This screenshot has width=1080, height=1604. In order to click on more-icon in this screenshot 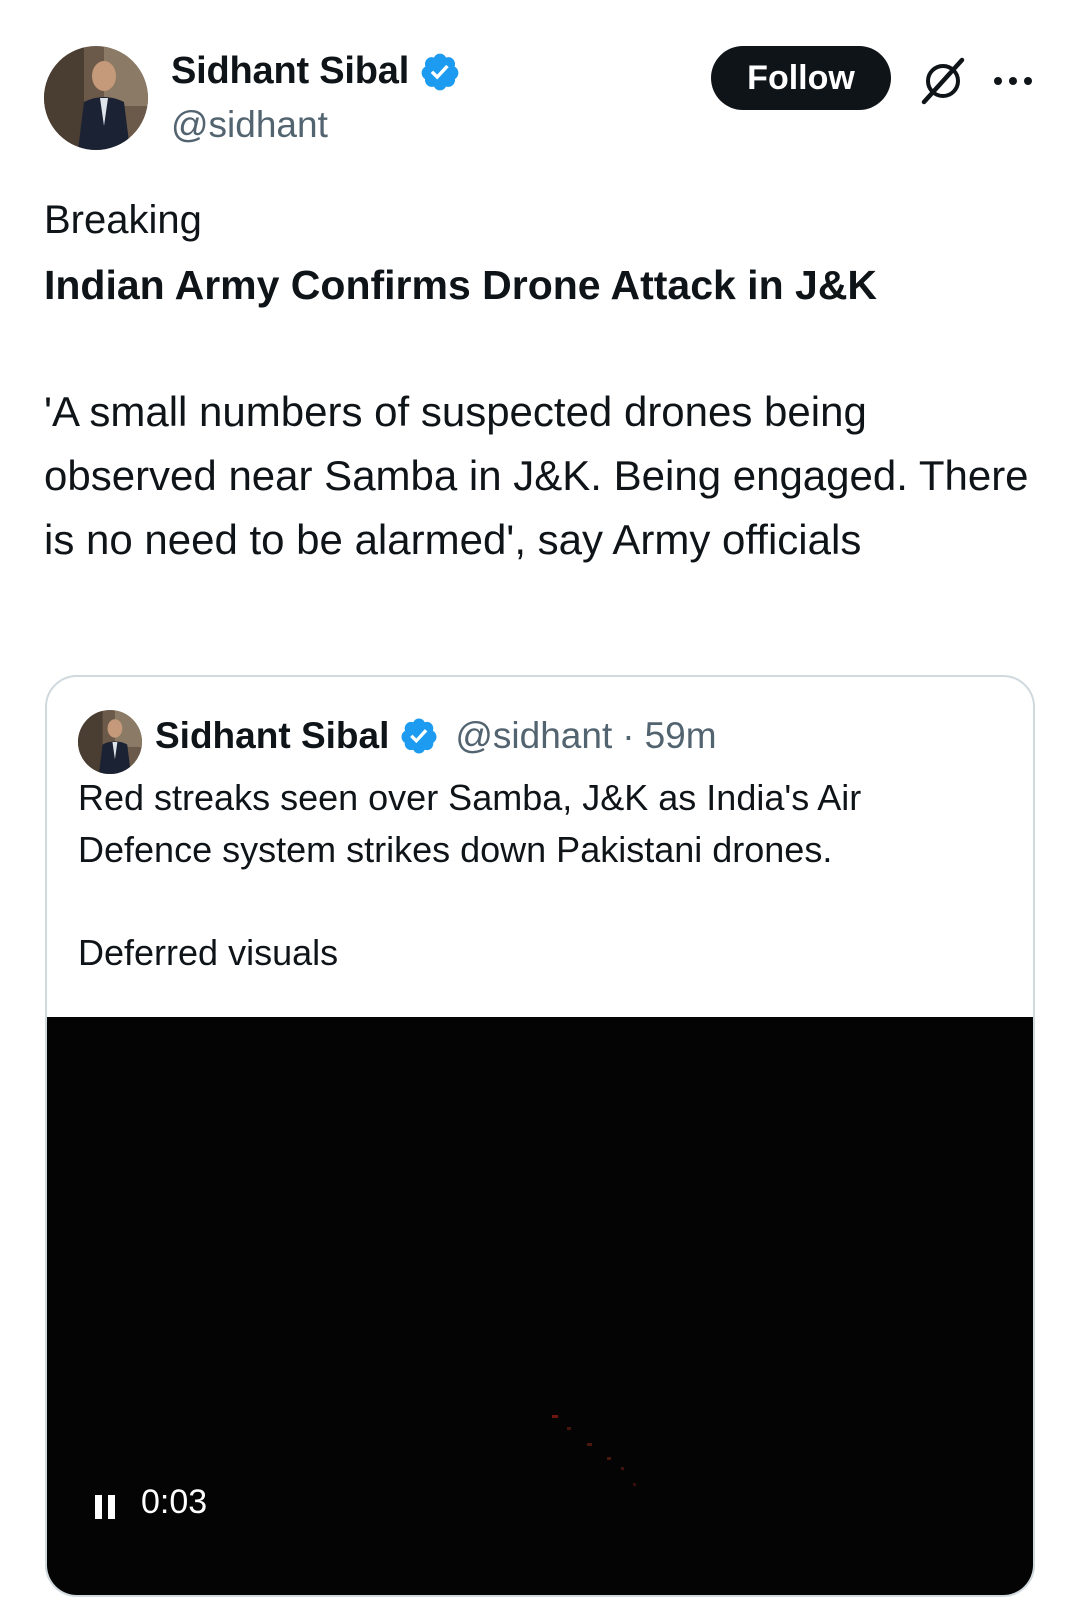, I will do `click(1013, 81)`.